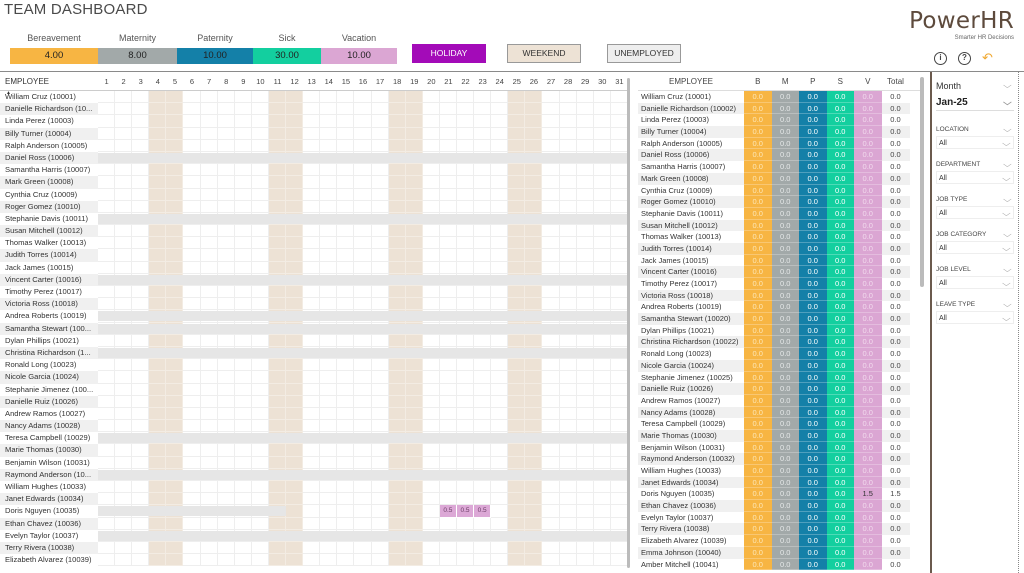 The height and width of the screenshot is (573, 1024). Describe the element at coordinates (691, 82) in the screenshot. I see `summary-employee-header: EMPLOYEE` at that location.